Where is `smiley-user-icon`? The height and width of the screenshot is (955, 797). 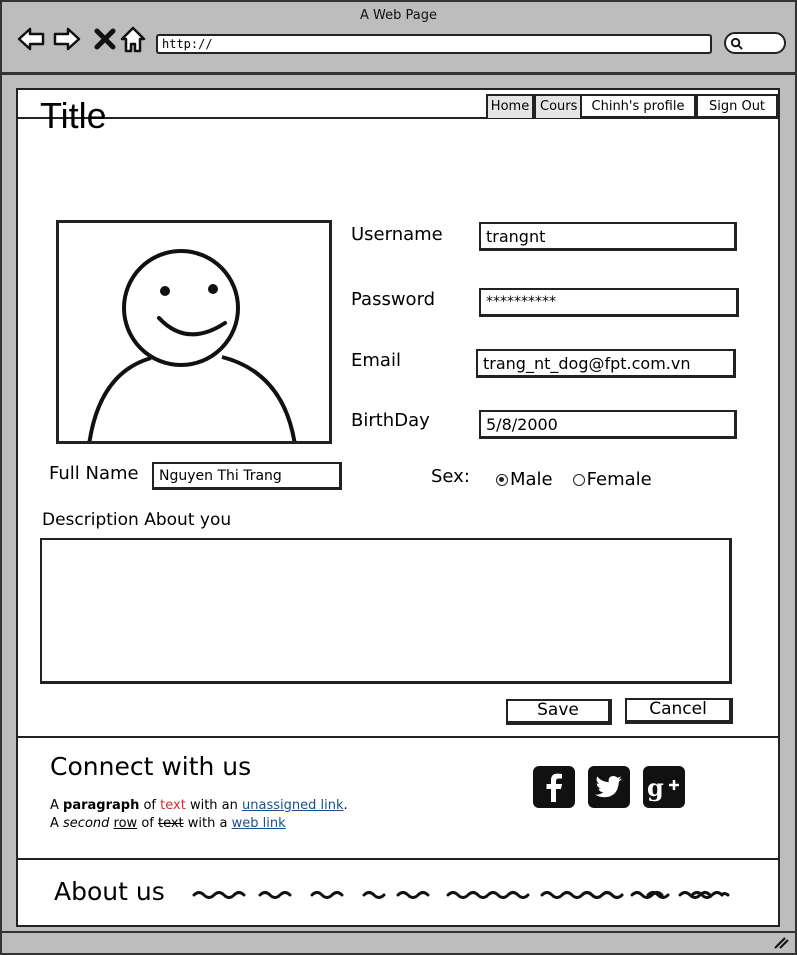
smiley-user-icon is located at coordinates (192, 345).